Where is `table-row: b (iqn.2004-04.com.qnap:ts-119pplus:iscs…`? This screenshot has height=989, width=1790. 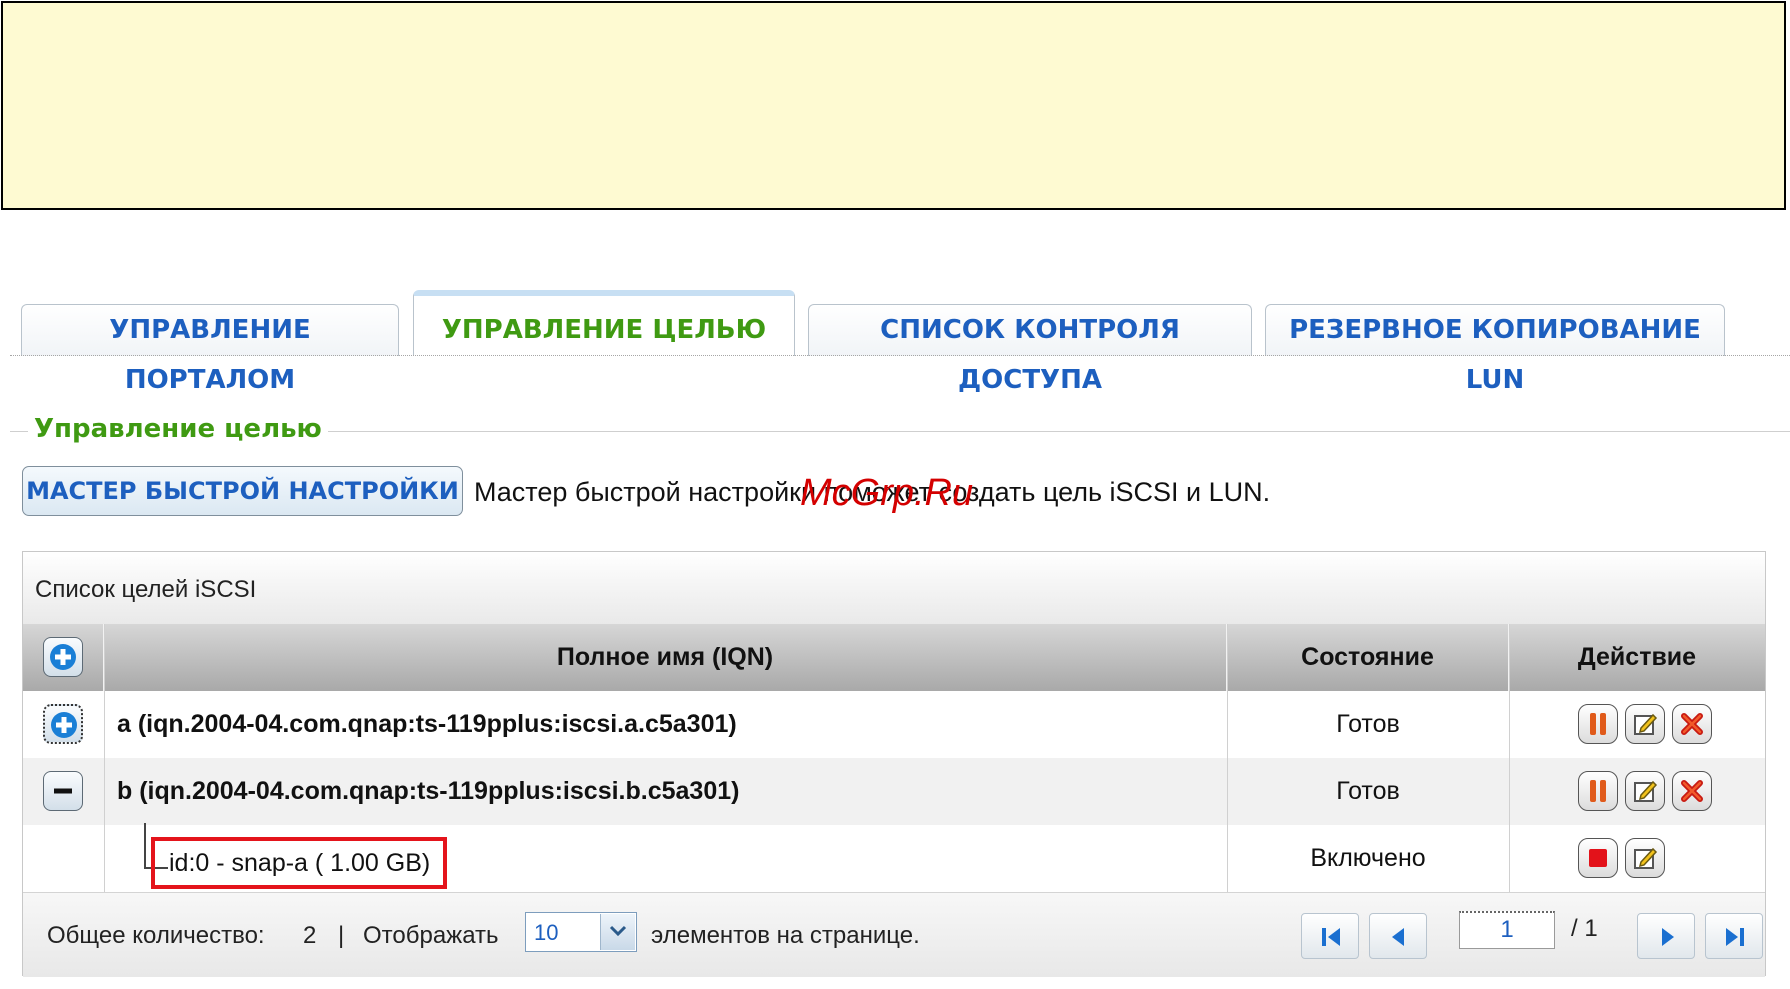
table-row: b (iqn.2004-04.com.qnap:ts-119pplus:iscs… is located at coordinates (894, 791).